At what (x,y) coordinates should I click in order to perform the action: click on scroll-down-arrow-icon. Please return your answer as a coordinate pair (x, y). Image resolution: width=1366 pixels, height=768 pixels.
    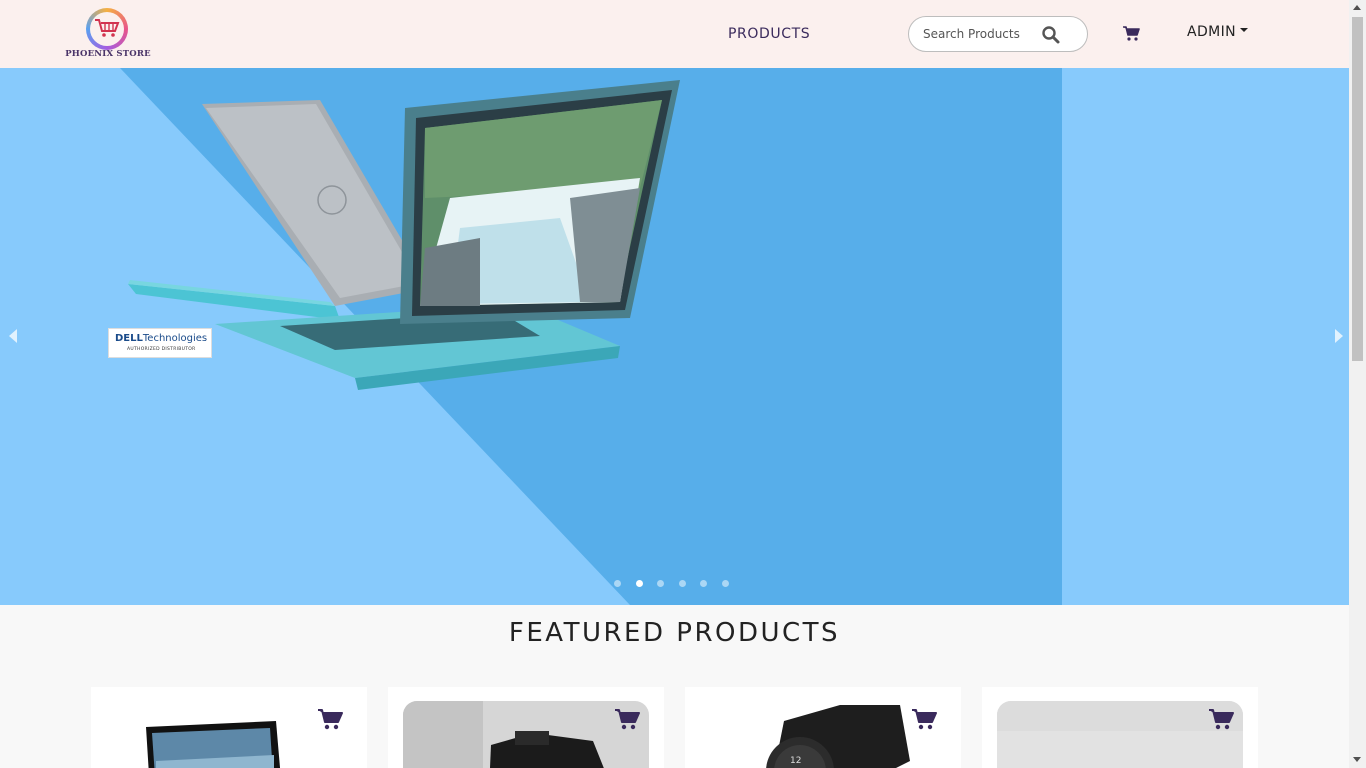
    Looking at the image, I should click on (1357, 759).